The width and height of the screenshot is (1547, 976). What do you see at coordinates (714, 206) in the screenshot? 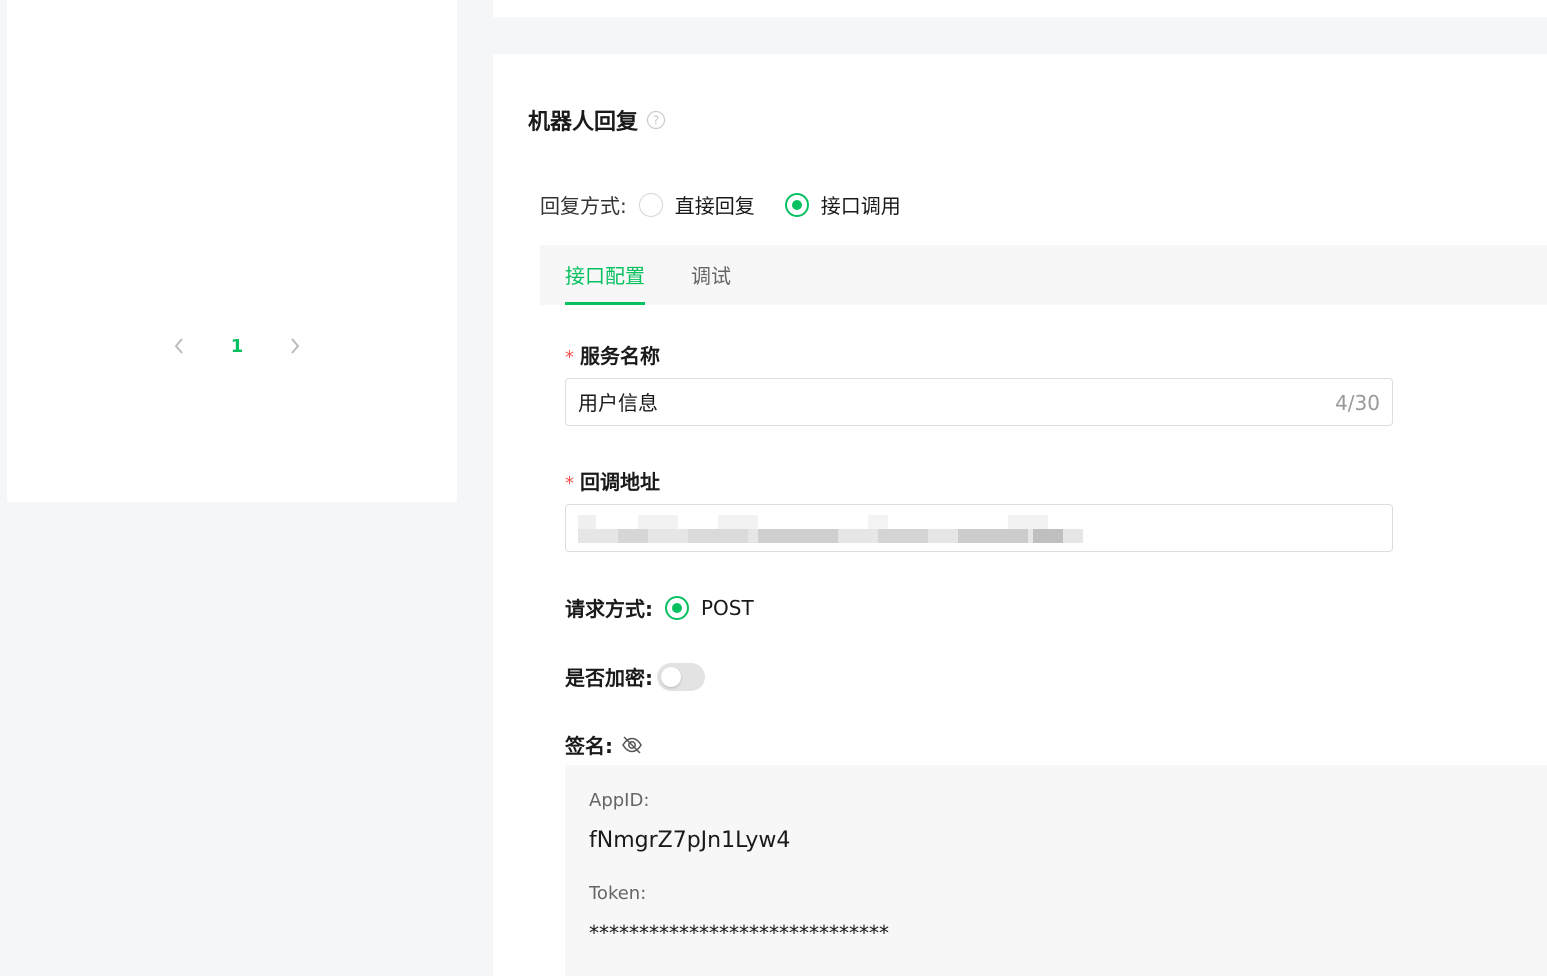
I see `radio-label: 直接回复` at bounding box center [714, 206].